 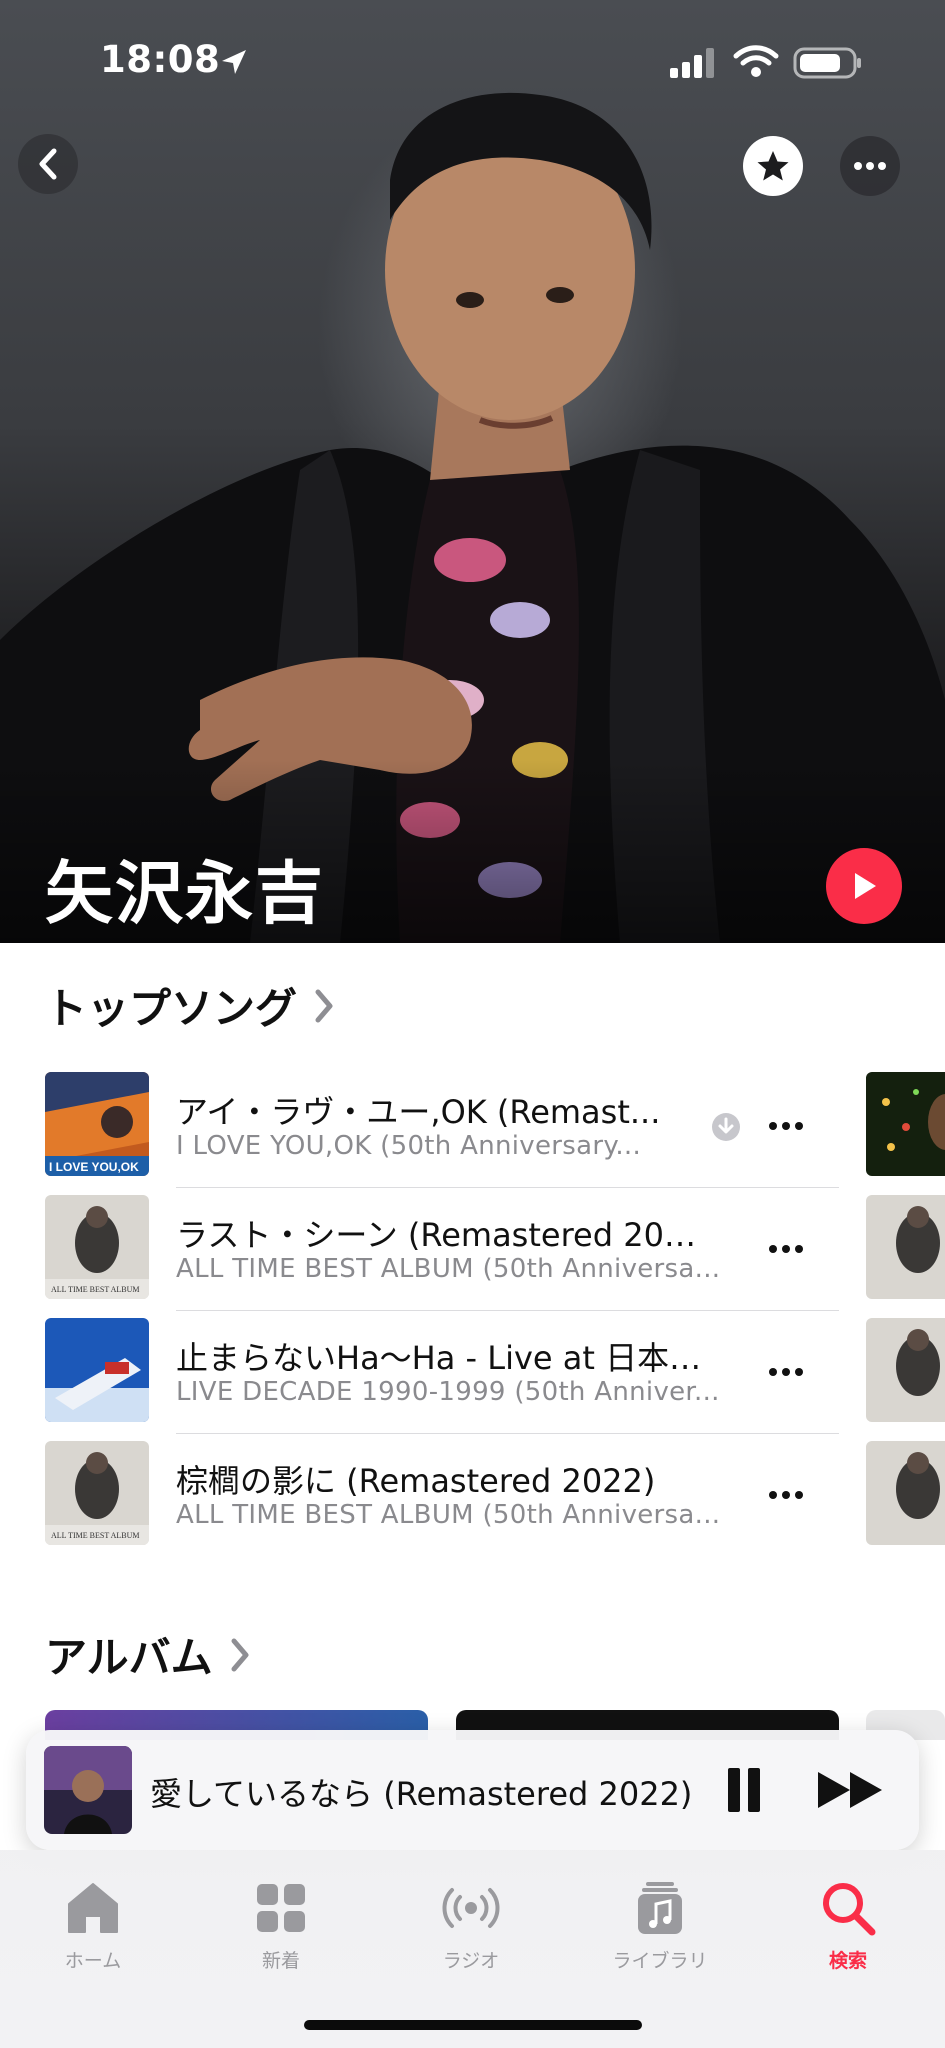 I want to click on tab-label: ラジオ, so click(x=471, y=1961).